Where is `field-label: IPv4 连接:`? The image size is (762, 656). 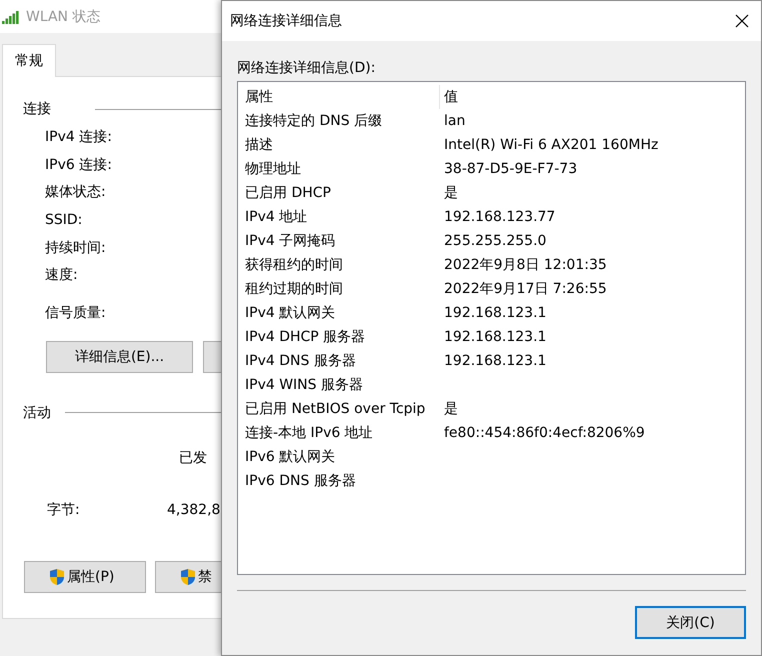
field-label: IPv4 连接: is located at coordinates (78, 137).